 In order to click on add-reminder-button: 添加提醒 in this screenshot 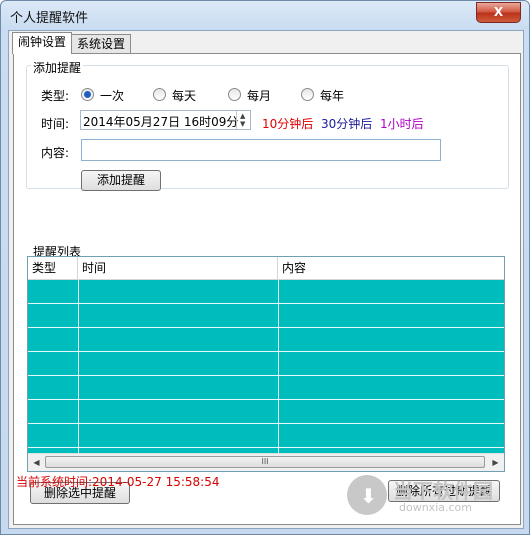, I will do `click(121, 180)`.